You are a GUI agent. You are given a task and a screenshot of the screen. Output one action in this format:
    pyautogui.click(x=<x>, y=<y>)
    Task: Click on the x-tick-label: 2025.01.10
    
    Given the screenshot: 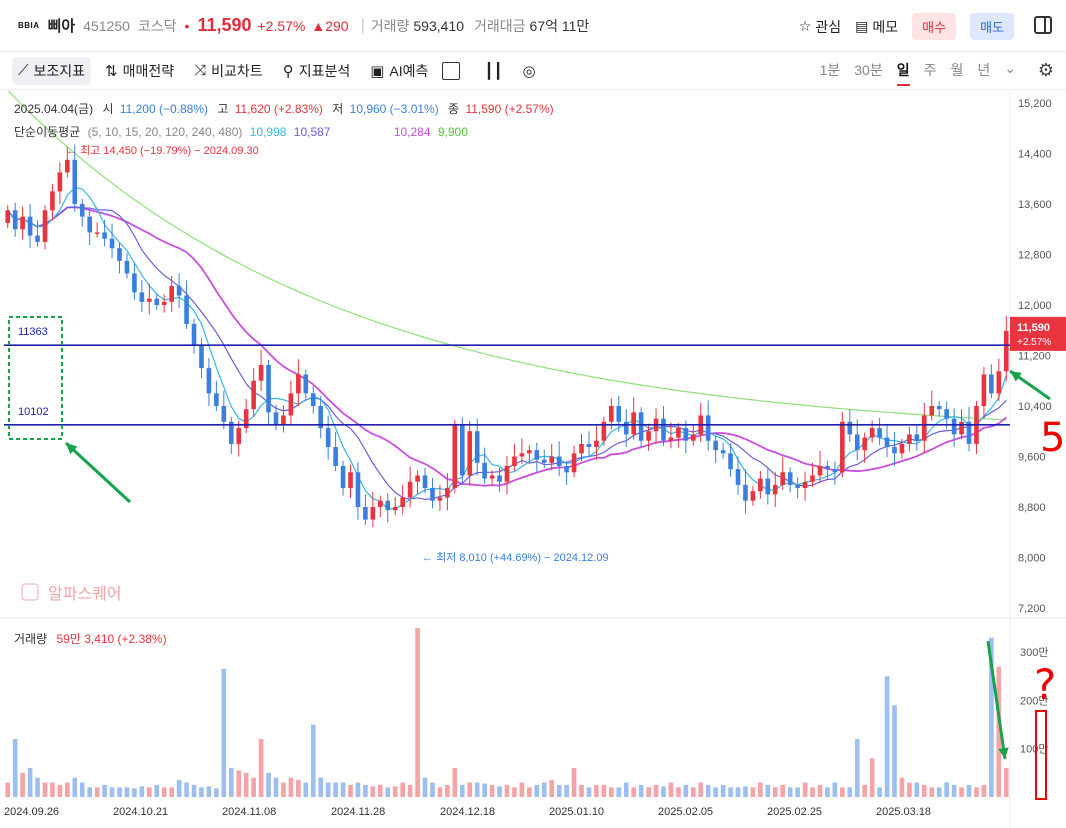 What is the action you would take?
    pyautogui.click(x=576, y=812)
    